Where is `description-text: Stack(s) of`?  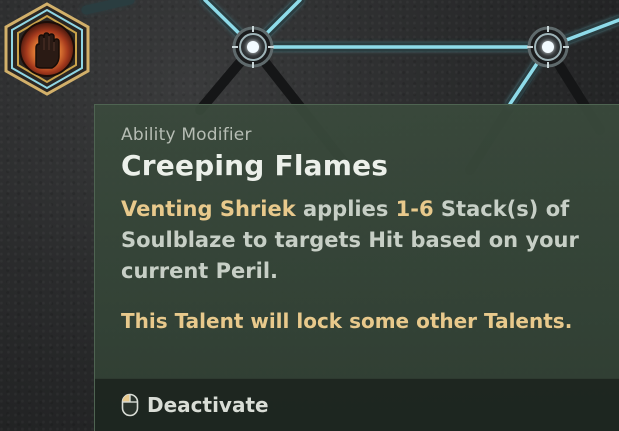
description-text: Stack(s) of is located at coordinates (501, 209).